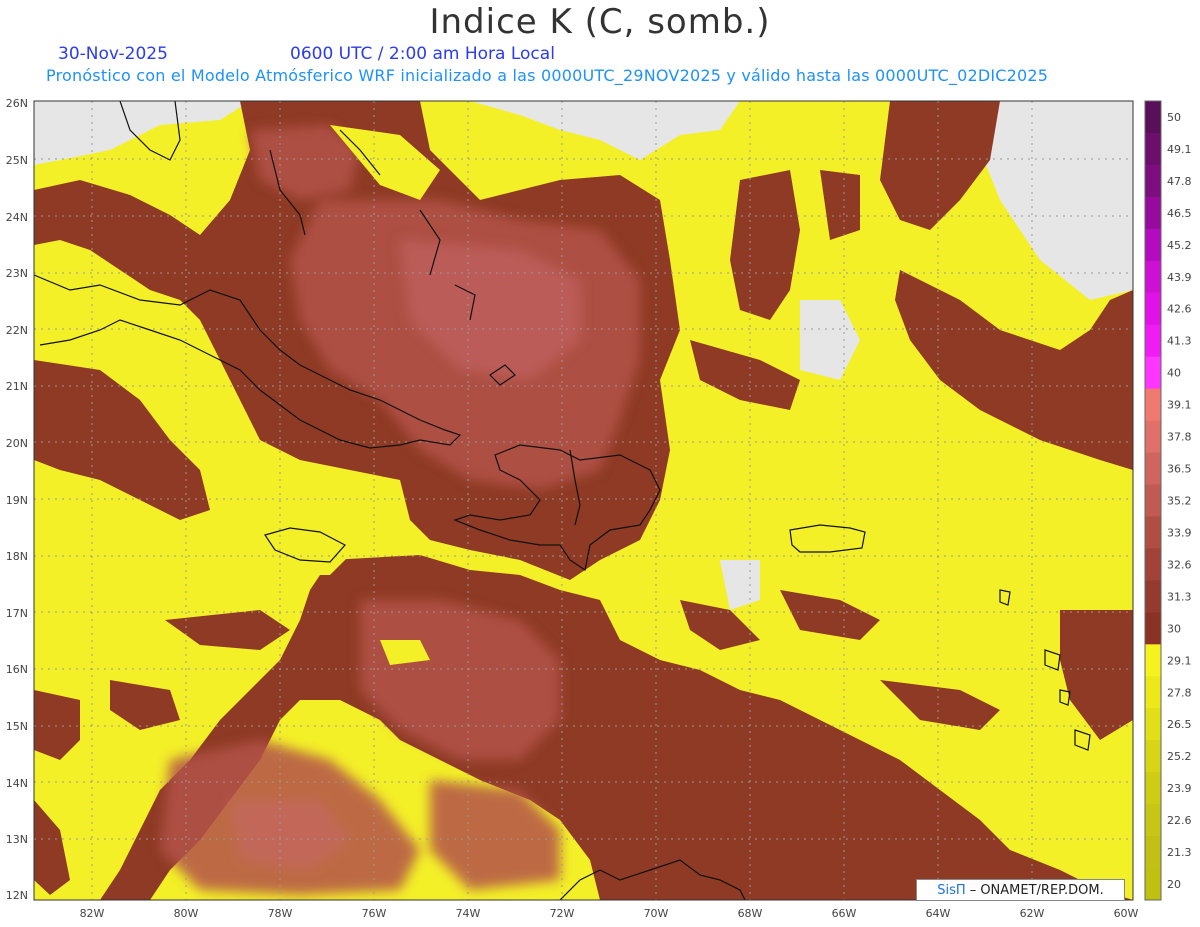 The height and width of the screenshot is (927, 1200). Describe the element at coordinates (1179, 181) in the screenshot. I see `colorbar-label: 47.8` at that location.